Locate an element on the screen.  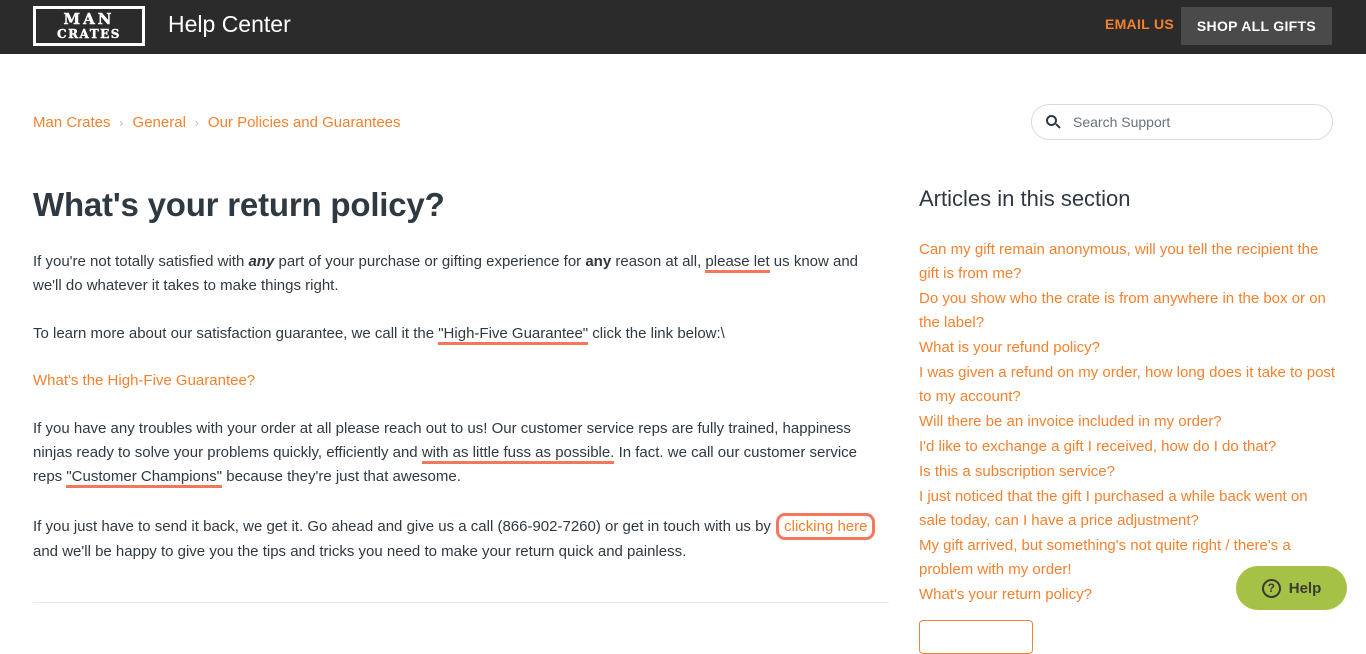
p1-bold-italic-any: any is located at coordinates (261, 261).